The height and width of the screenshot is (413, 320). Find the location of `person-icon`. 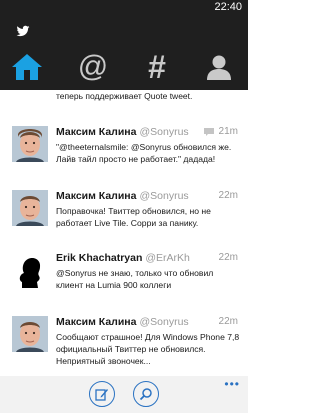

person-icon is located at coordinates (219, 67).